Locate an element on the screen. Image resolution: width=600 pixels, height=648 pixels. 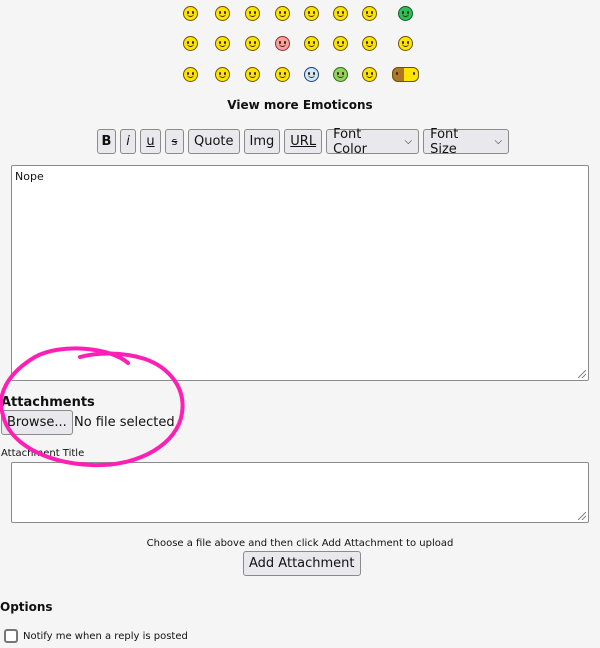
shocked-icon is located at coordinates (252, 43).